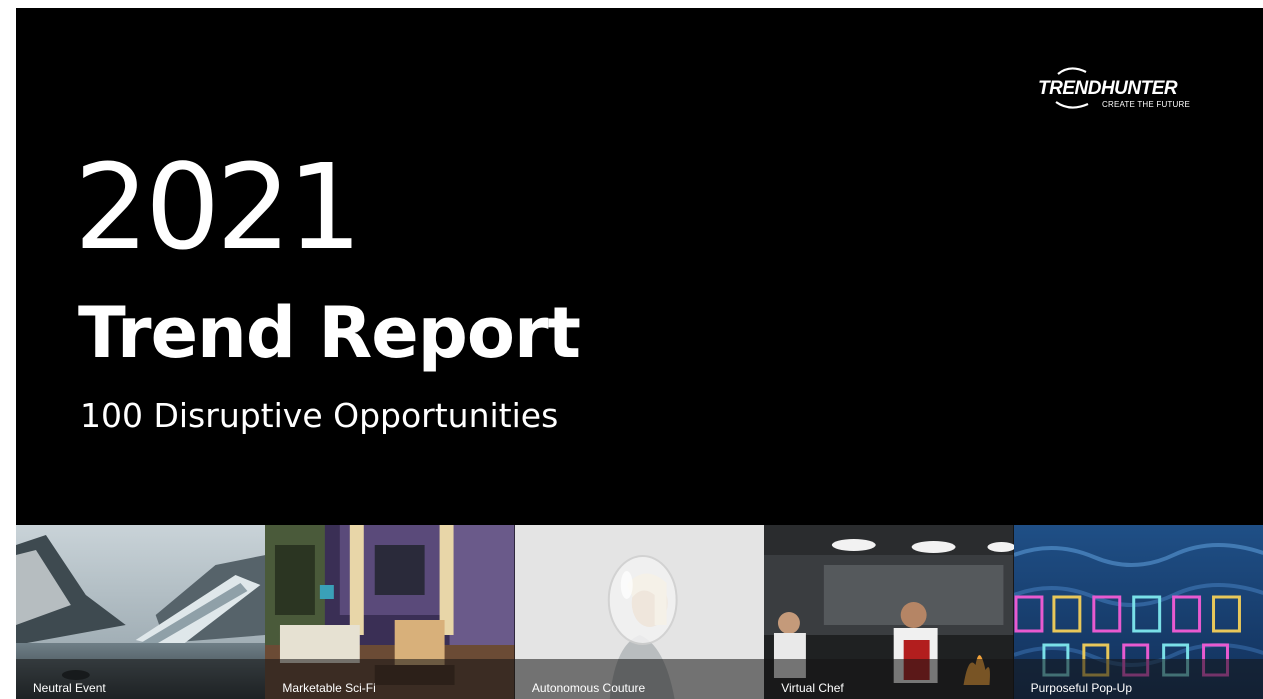 The width and height of the screenshot is (1263, 699). I want to click on trend-label: Neutral Event, so click(69, 688).